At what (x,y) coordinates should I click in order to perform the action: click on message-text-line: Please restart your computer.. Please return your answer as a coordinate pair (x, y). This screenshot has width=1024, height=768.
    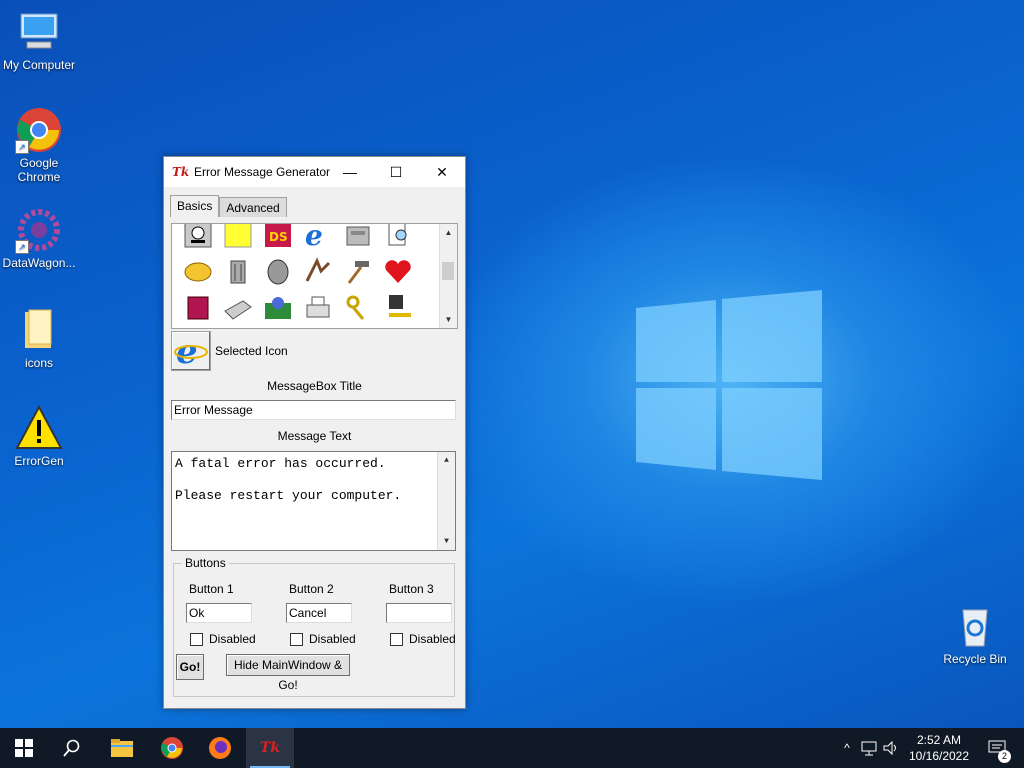
    Looking at the image, I should click on (288, 495).